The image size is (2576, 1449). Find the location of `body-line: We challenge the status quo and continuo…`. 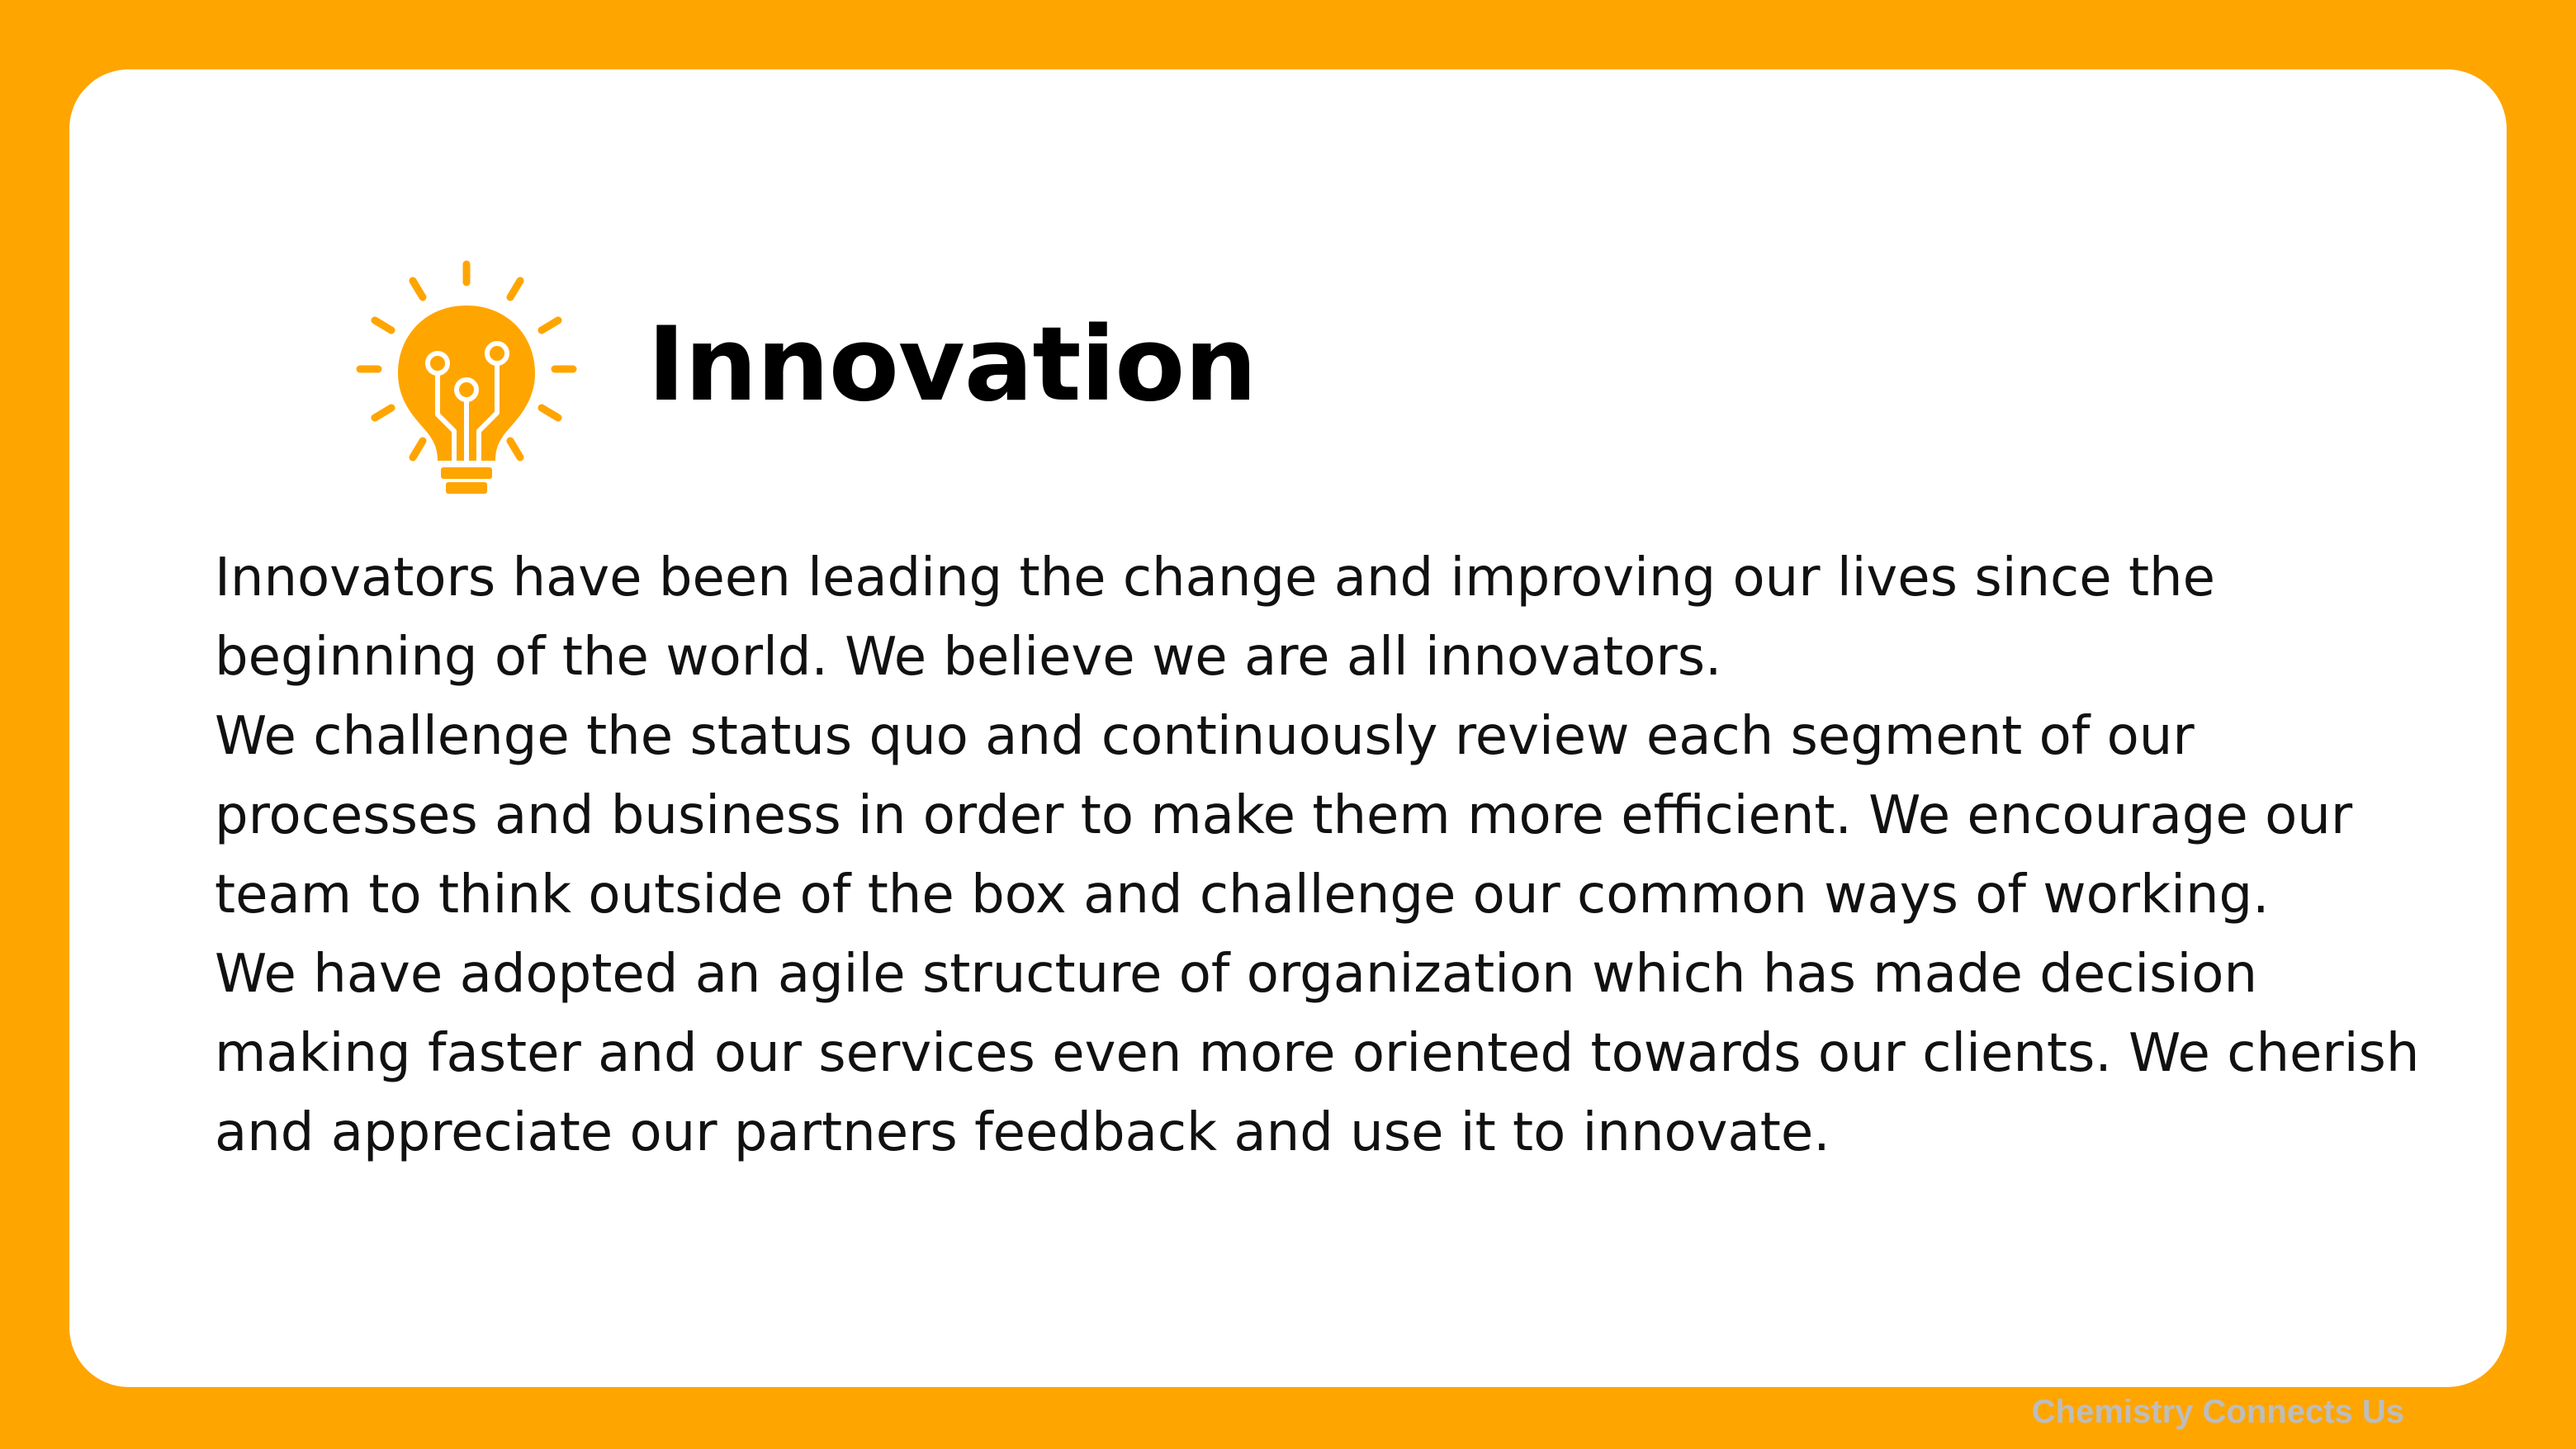

body-line: We challenge the status quo and continuo… is located at coordinates (1205, 736).